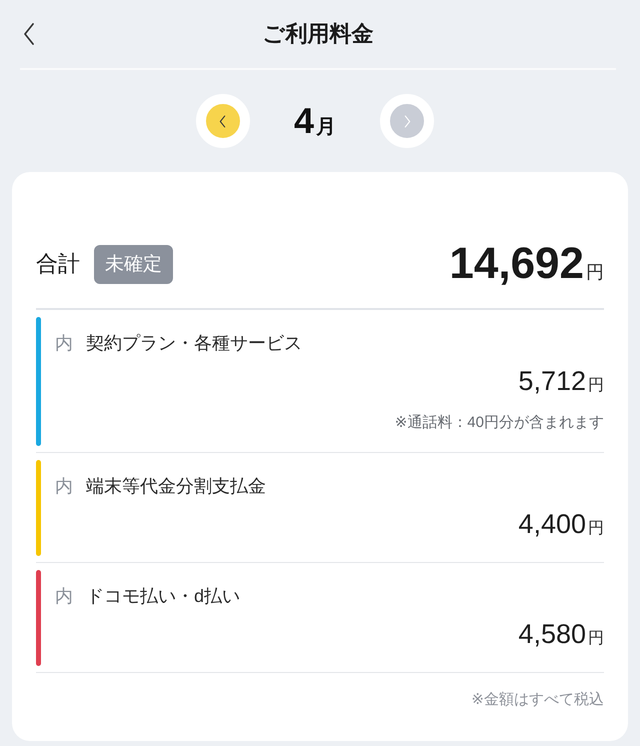  Describe the element at coordinates (407, 121) in the screenshot. I see `chevron-right-icon` at that location.